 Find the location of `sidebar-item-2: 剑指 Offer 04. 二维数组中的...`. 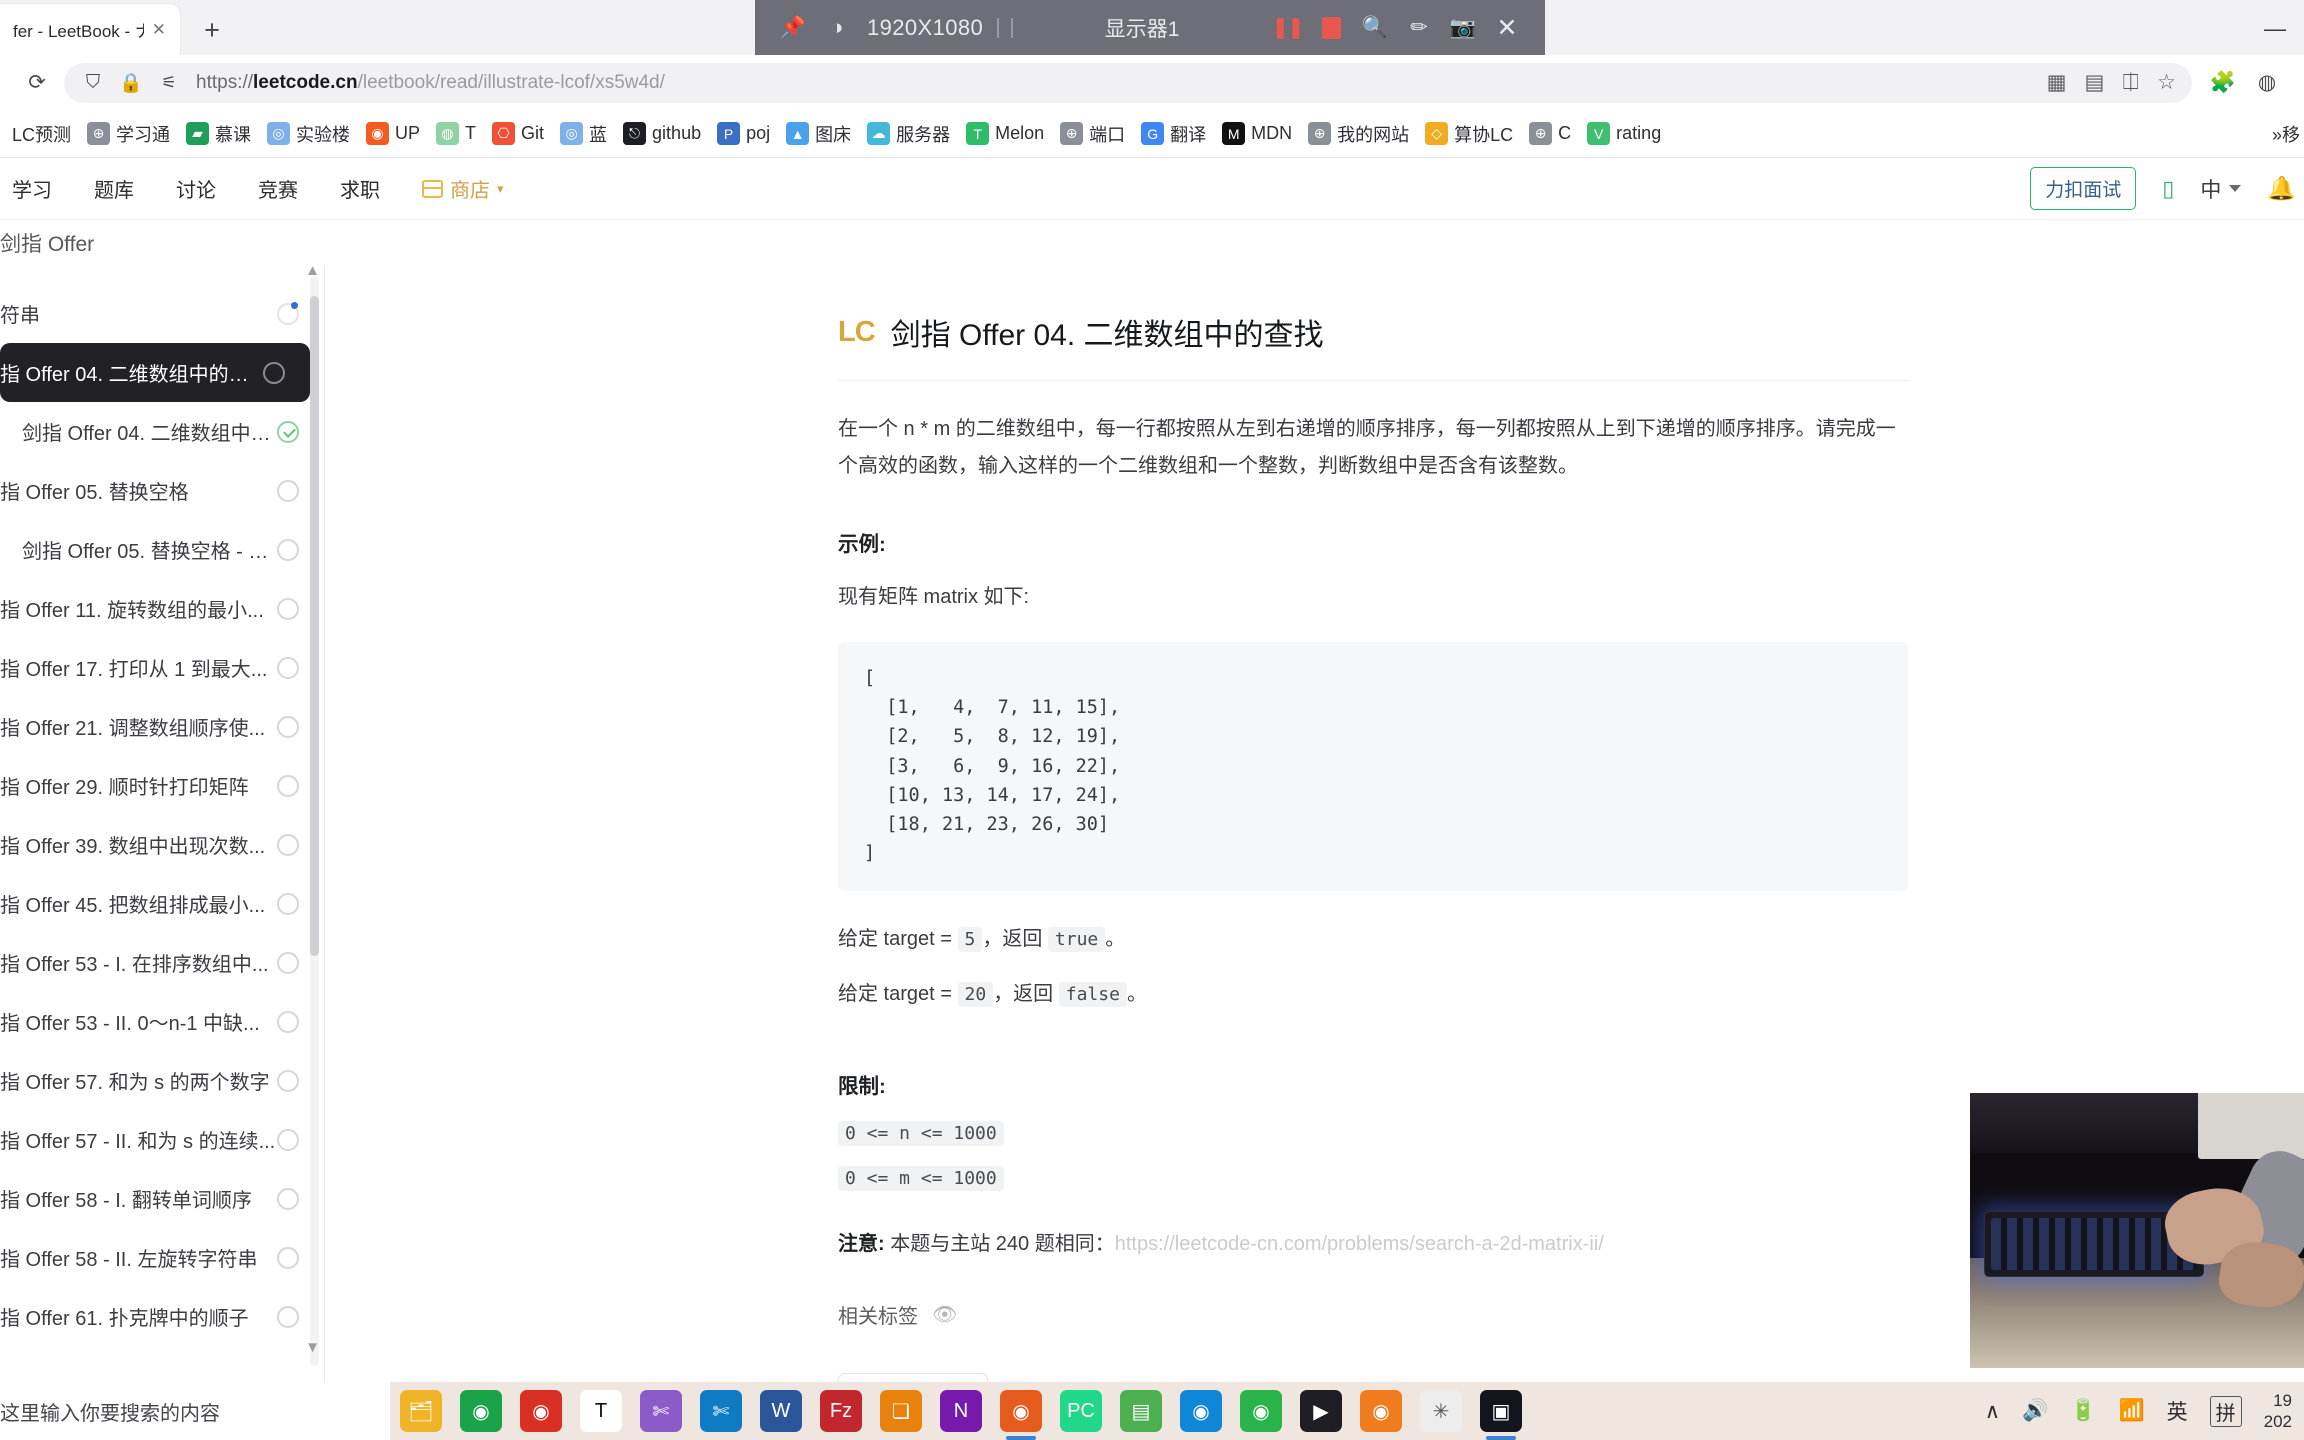

sidebar-item-2: 剑指 Offer 04. 二维数组中的... is located at coordinates (162, 431).